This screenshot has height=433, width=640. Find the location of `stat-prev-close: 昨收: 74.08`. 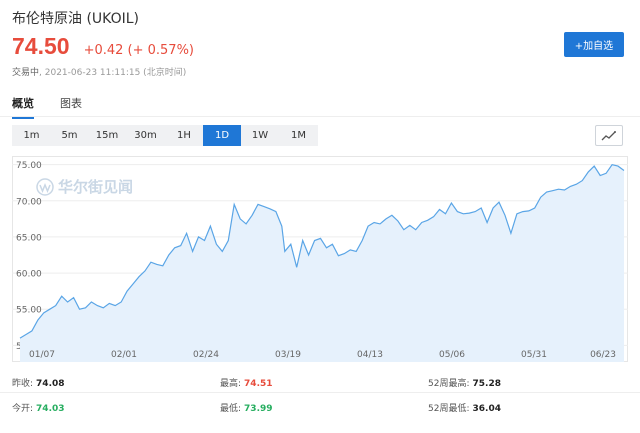

stat-prev-close: 昨收: 74.08 is located at coordinates (38, 382).